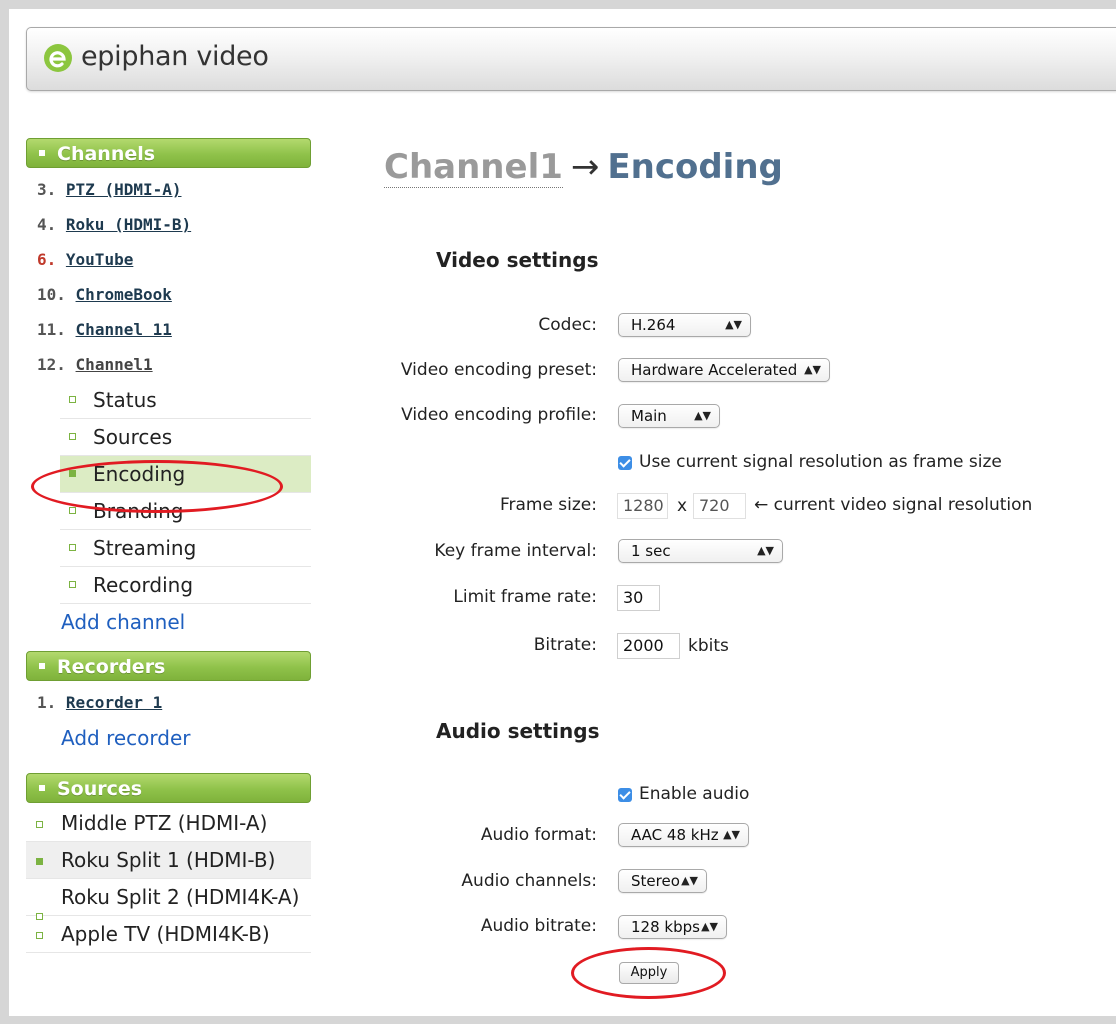  What do you see at coordinates (695, 167) in the screenshot?
I see `page-title-current: Encoding` at bounding box center [695, 167].